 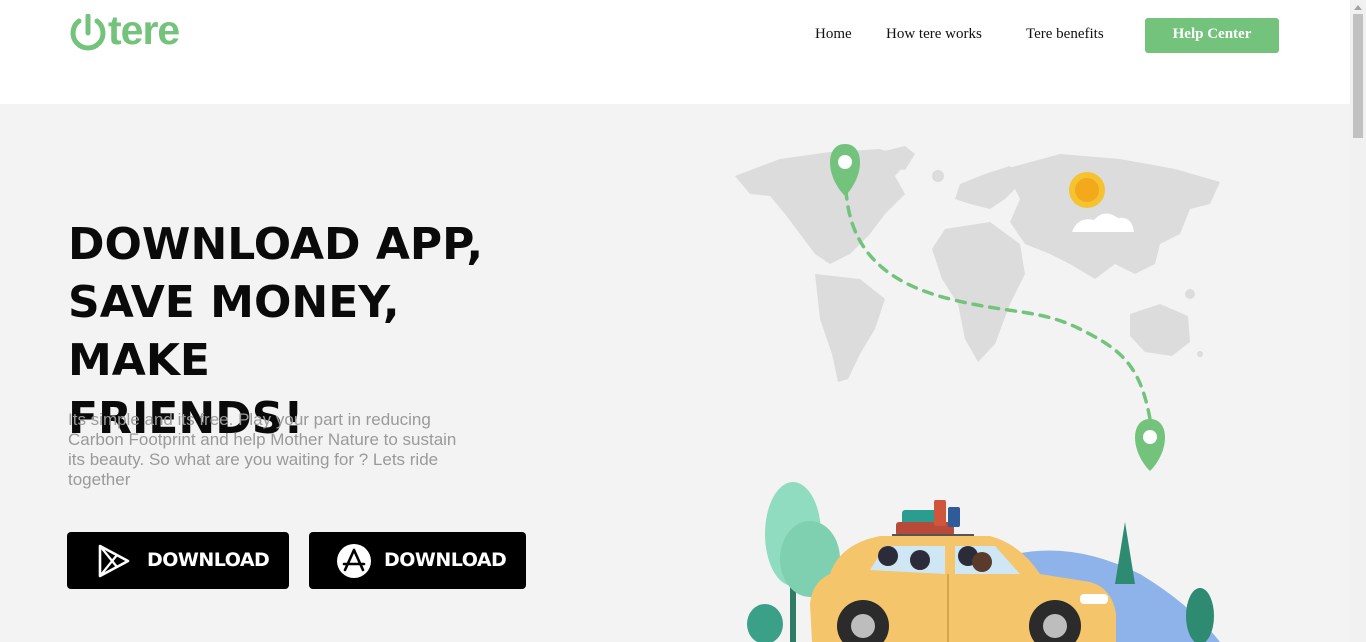 I want to click on app-store-download-button: DOWNLOAD, so click(x=417, y=560).